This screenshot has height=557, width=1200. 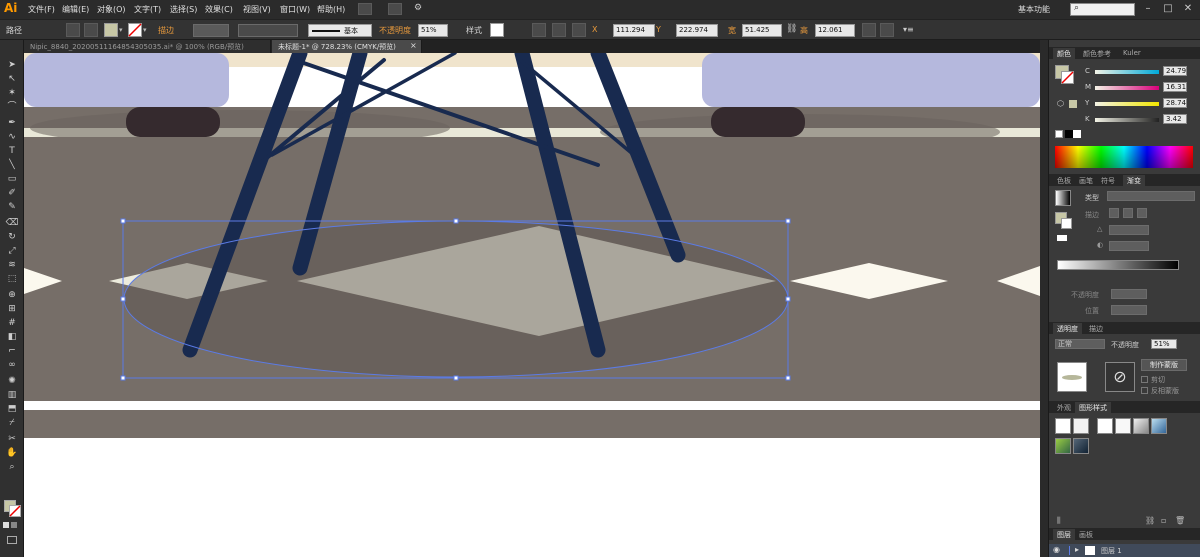 What do you see at coordinates (1077, 549) in the screenshot?
I see `expand-layer-icon: ▸` at bounding box center [1077, 549].